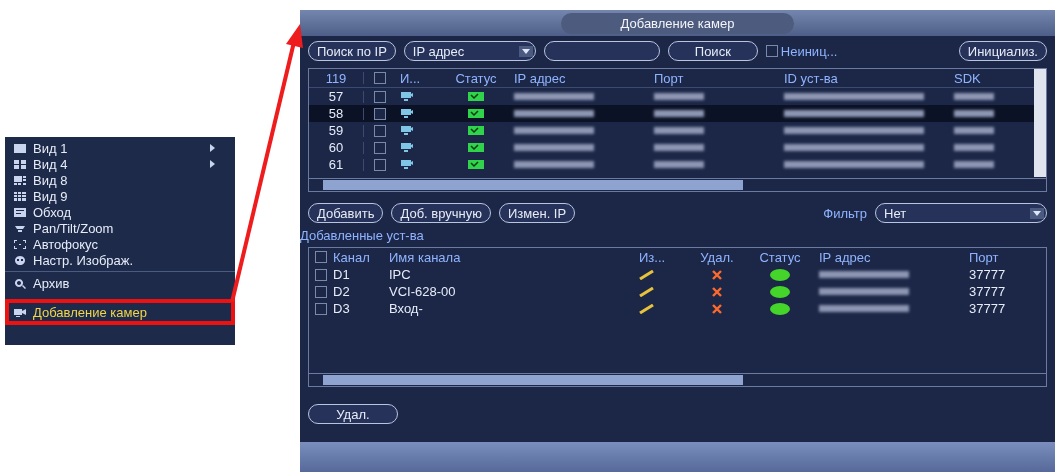 This screenshot has height=472, width=1055. What do you see at coordinates (771, 51) in the screenshot?
I see `uninit-checkbox` at bounding box center [771, 51].